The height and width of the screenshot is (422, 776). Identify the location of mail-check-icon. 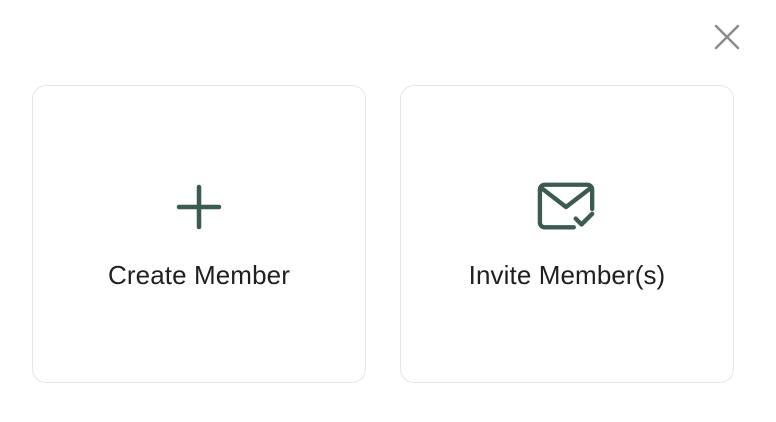
(567, 207).